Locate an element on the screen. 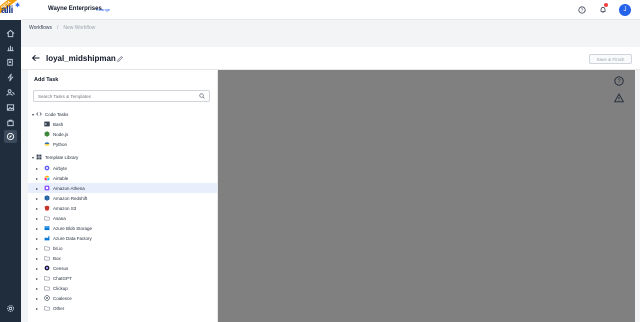 This screenshot has width=640, height=322. tree-item-label: Box is located at coordinates (57, 258).